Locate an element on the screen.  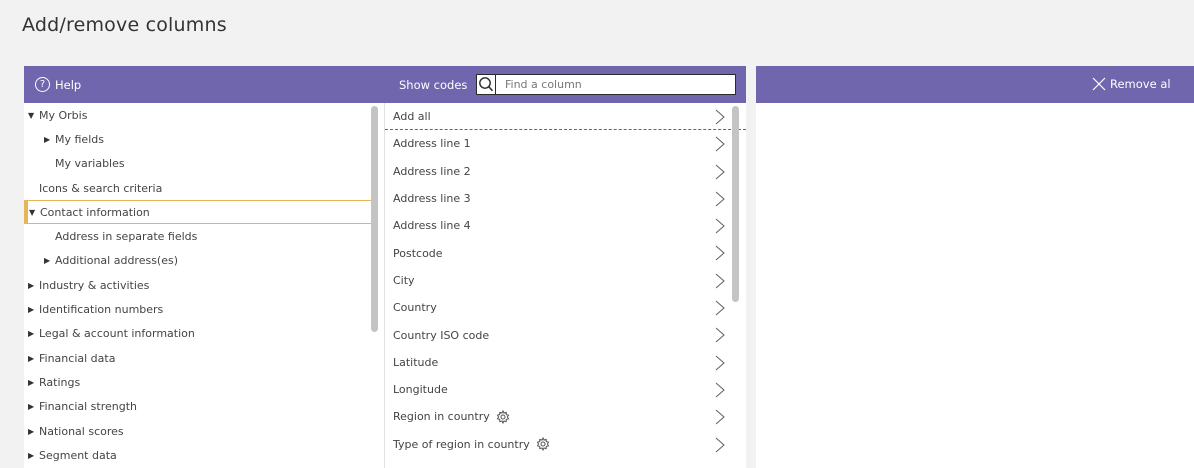
find-column-input is located at coordinates (616, 84).